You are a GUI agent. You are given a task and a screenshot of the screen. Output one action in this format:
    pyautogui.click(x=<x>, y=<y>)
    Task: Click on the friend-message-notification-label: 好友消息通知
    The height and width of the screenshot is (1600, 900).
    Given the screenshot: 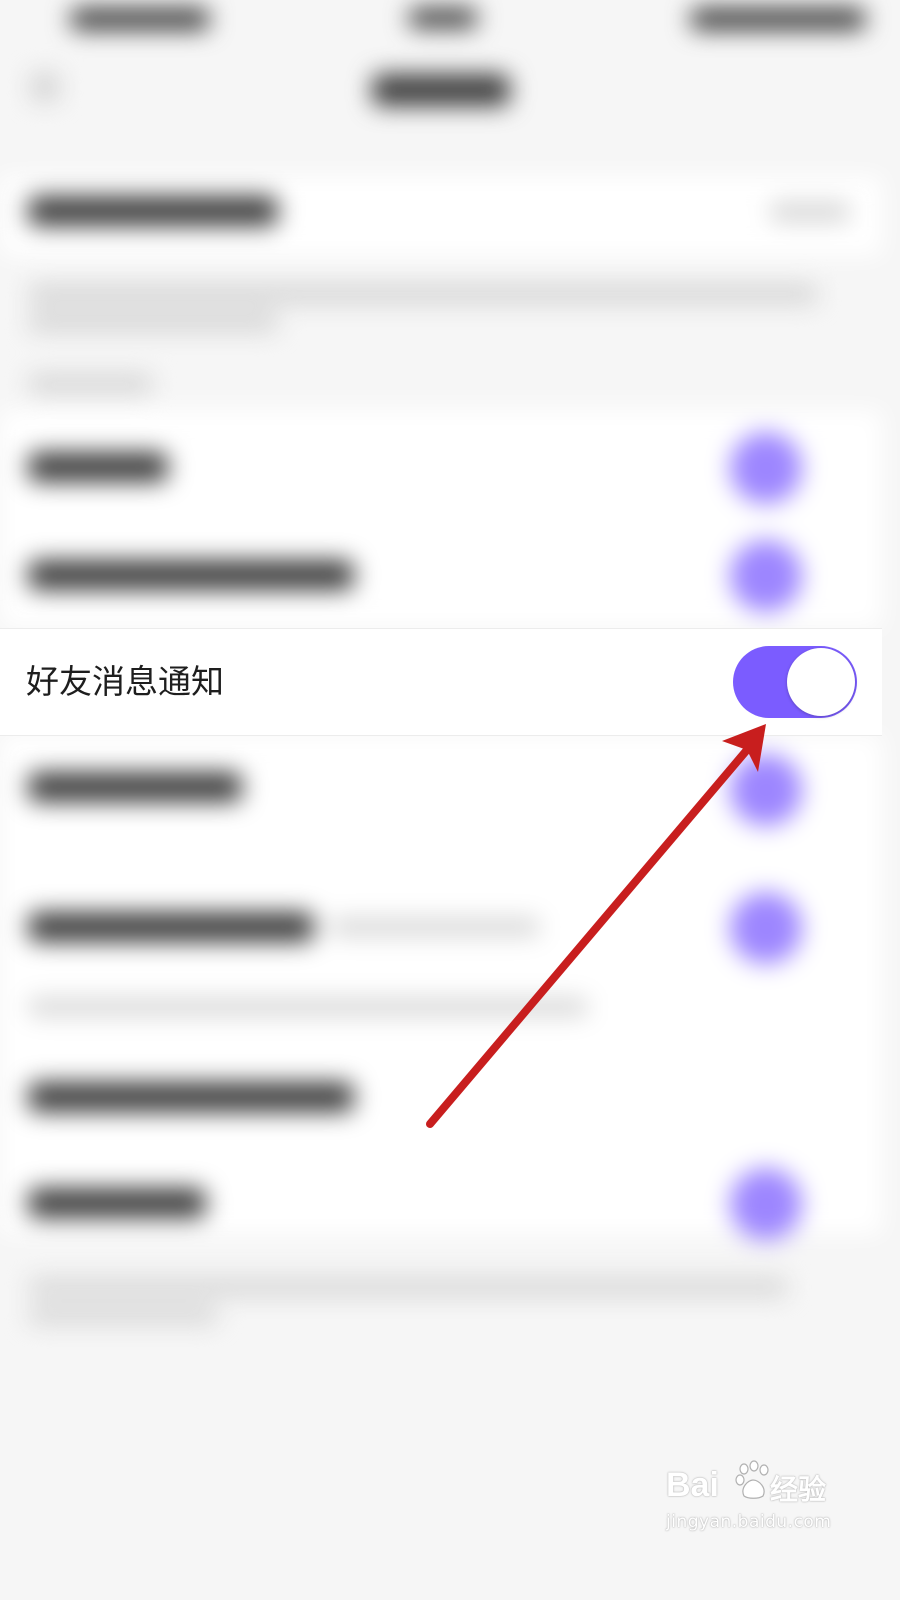 What is the action you would take?
    pyautogui.click(x=125, y=681)
    